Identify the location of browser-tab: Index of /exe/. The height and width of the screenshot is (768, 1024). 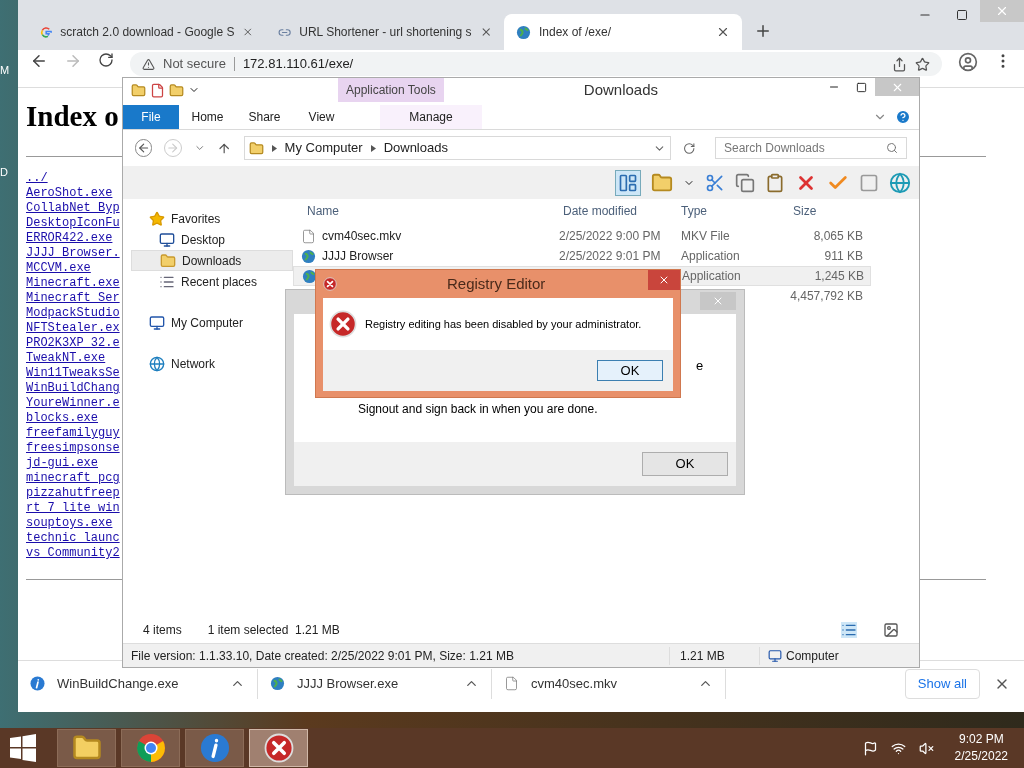
(623, 32).